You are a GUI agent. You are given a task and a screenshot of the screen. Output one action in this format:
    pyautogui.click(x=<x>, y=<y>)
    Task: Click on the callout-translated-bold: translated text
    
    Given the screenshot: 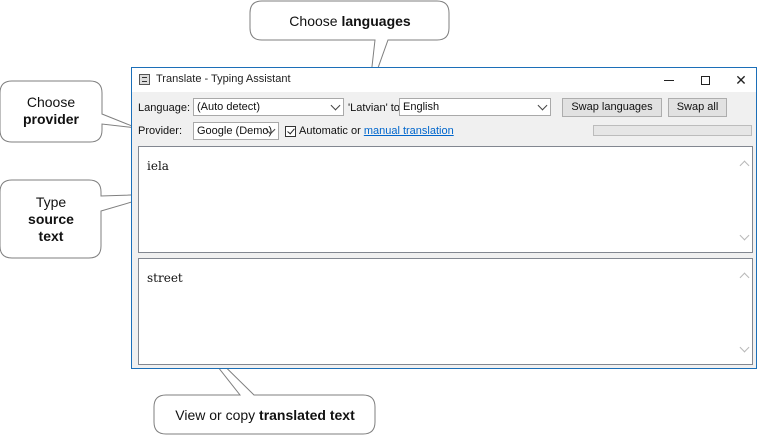 What is the action you would take?
    pyautogui.click(x=307, y=415)
    